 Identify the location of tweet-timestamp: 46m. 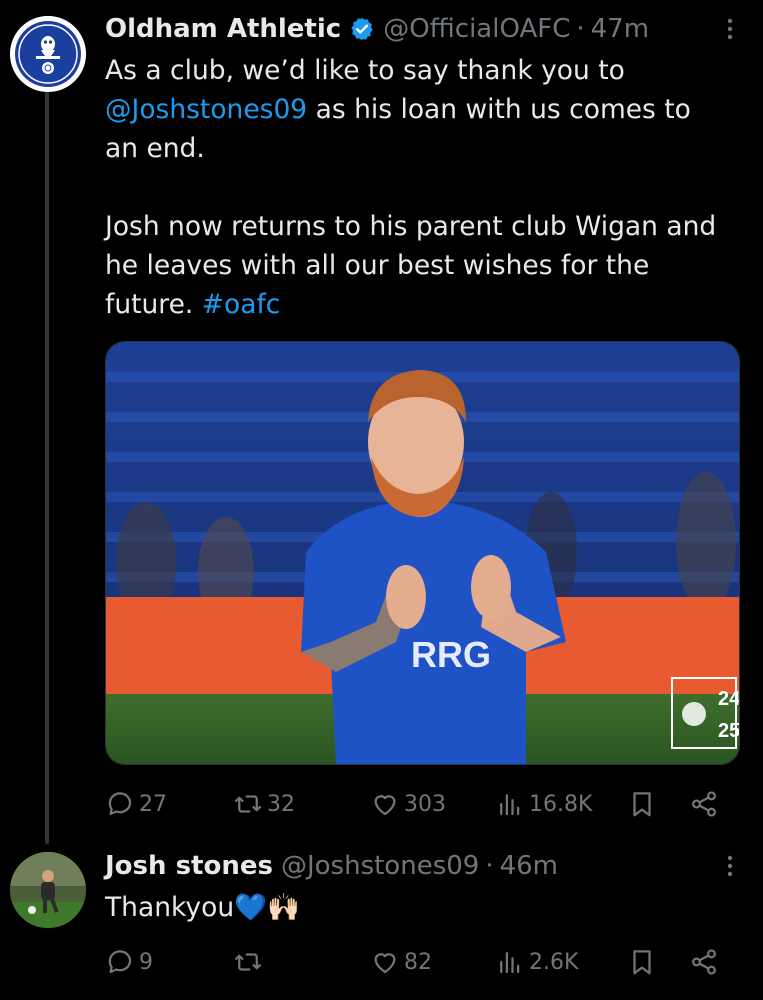
(529, 866).